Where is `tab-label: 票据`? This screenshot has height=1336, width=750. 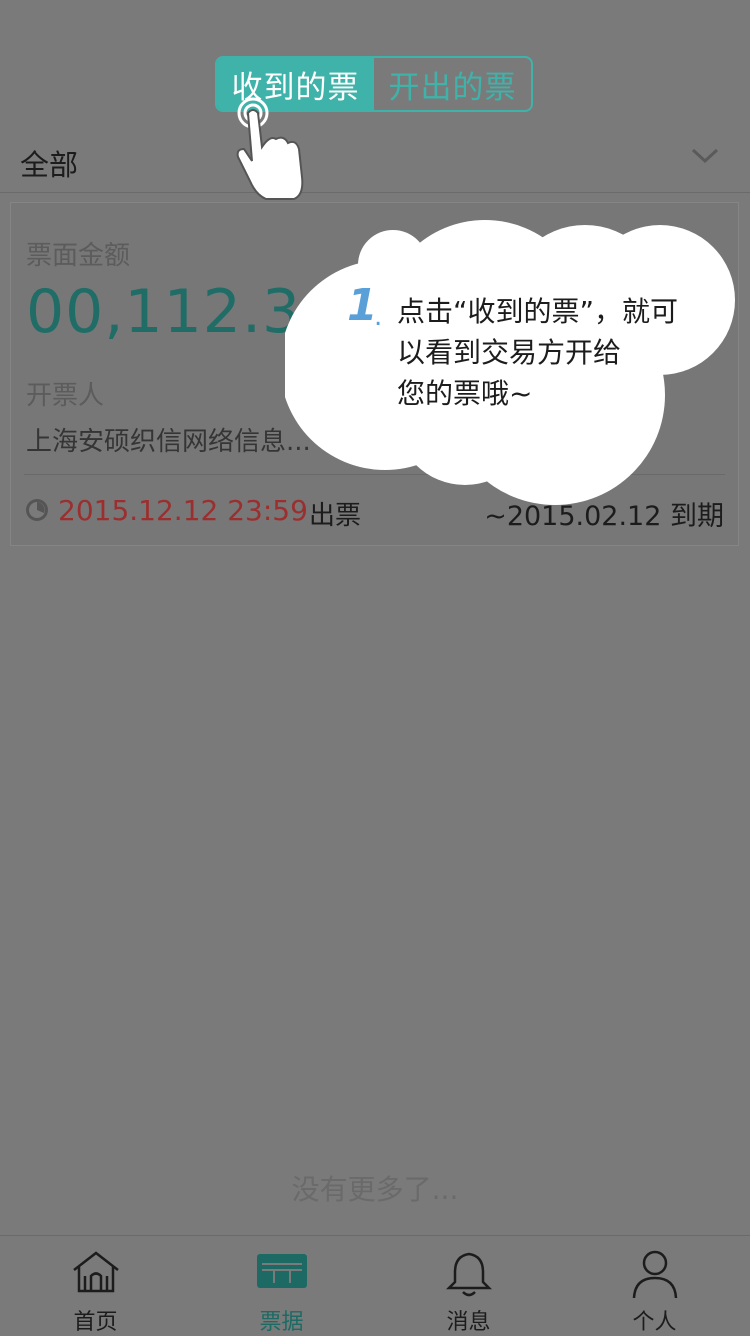 tab-label: 票据 is located at coordinates (281, 1322).